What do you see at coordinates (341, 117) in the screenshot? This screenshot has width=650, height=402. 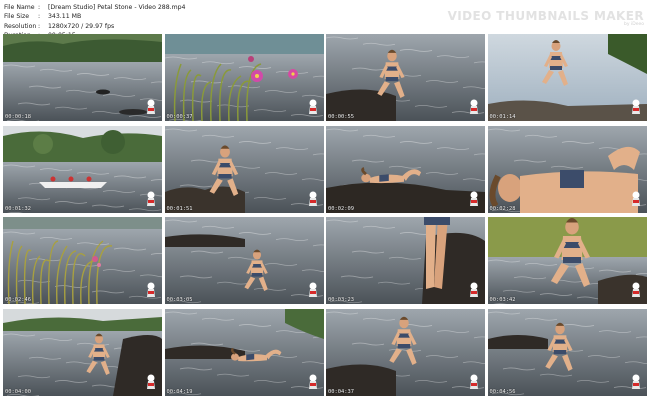 I see `thumbnail-timestamp: 00:00:55` at bounding box center [341, 117].